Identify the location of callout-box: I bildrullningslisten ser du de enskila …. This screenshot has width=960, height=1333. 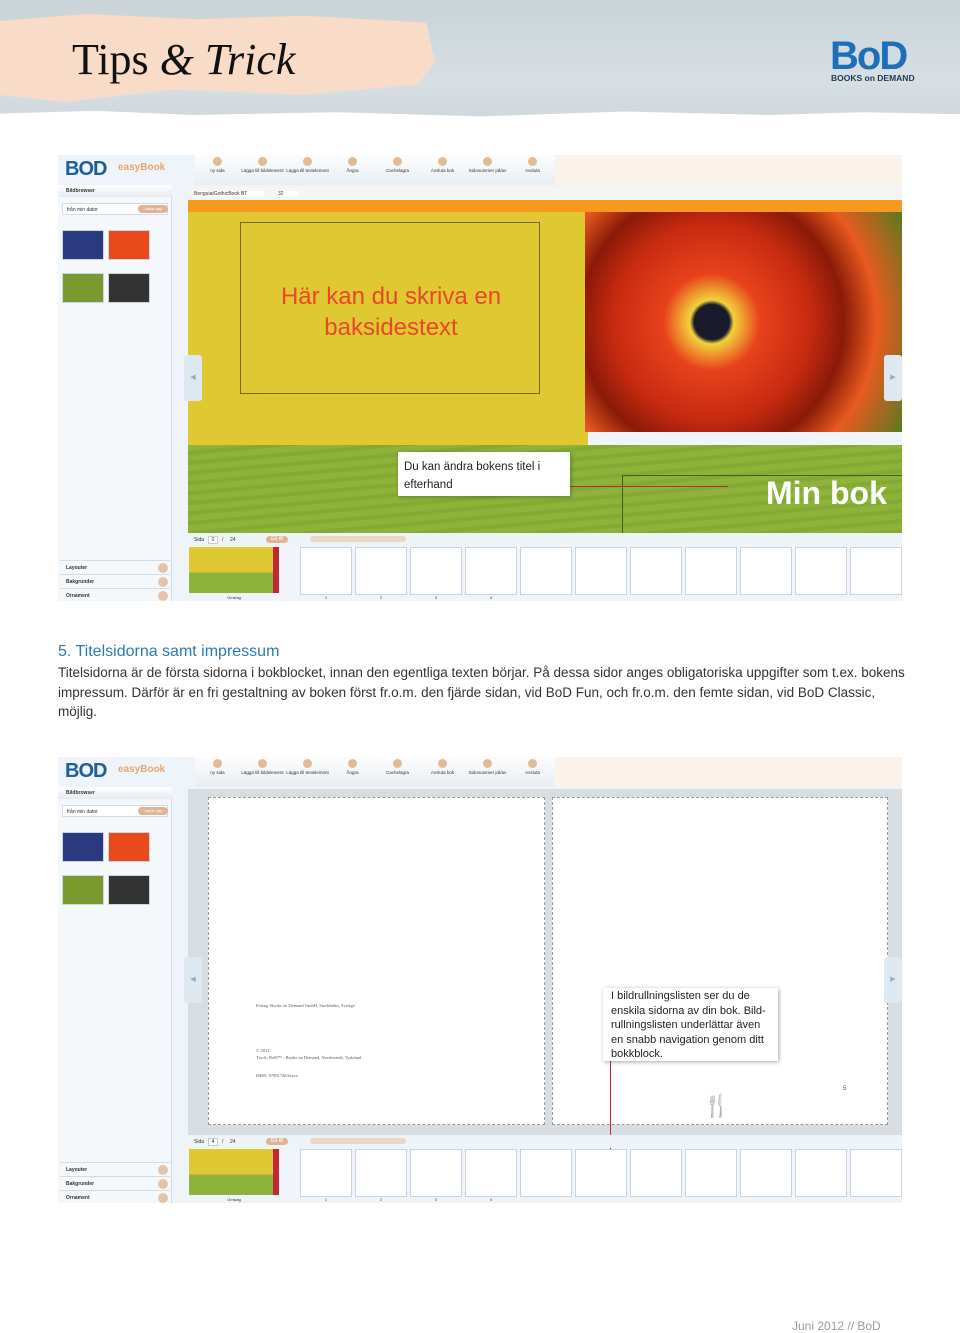
(690, 1024).